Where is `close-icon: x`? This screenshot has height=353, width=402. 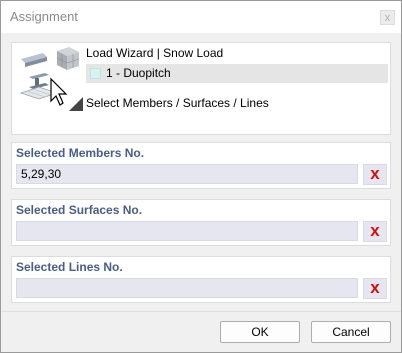
close-icon: x is located at coordinates (387, 18).